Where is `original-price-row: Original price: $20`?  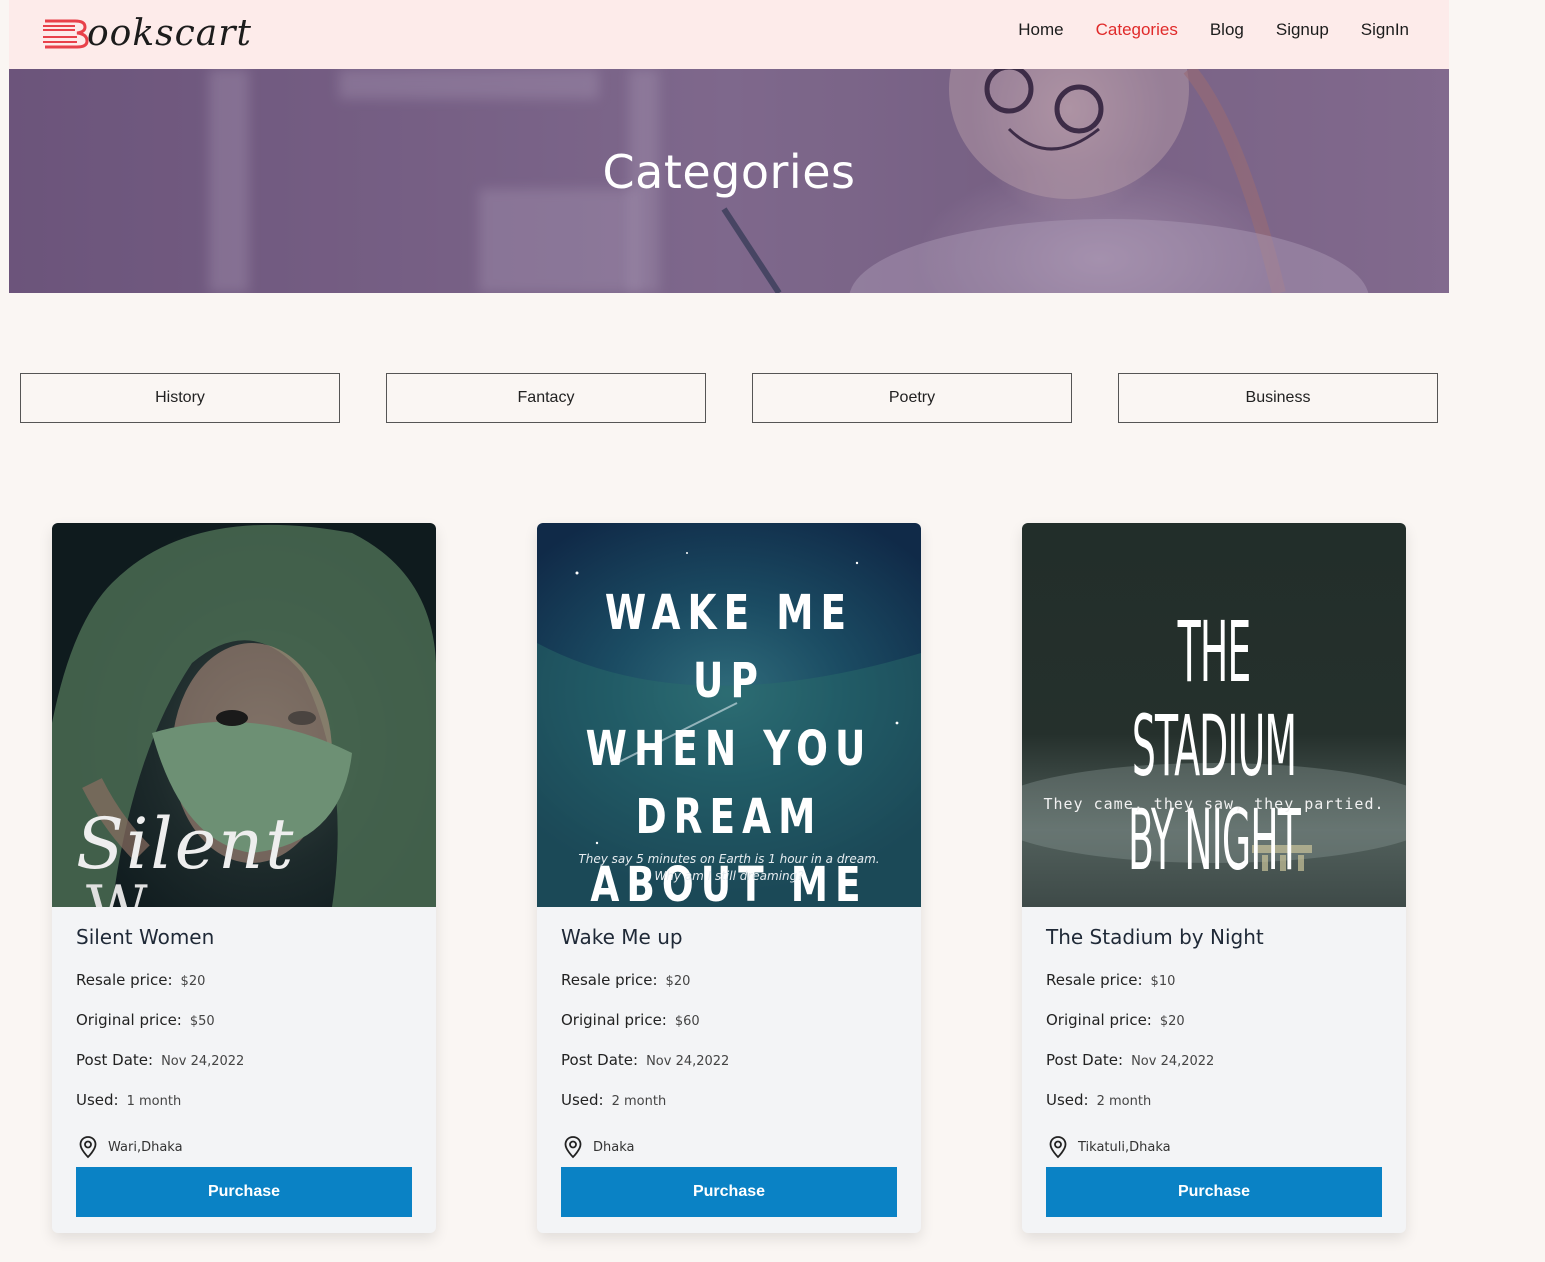 original-price-row: Original price: $20 is located at coordinates (1115, 1020).